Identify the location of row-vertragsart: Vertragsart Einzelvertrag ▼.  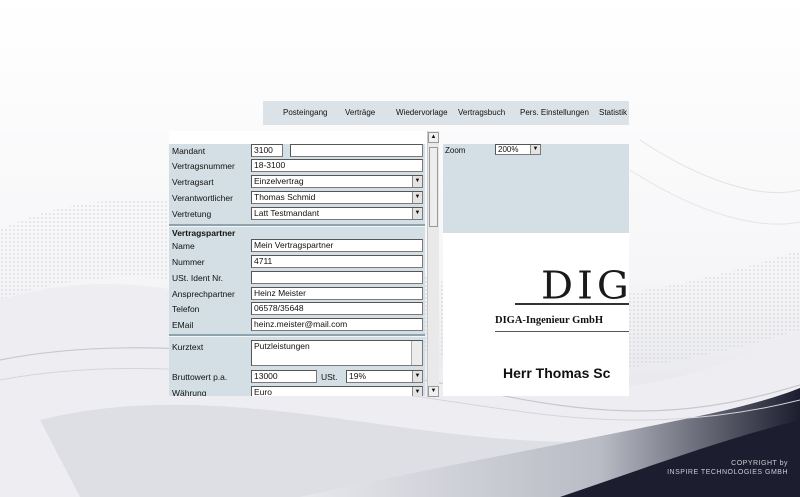
(297, 182).